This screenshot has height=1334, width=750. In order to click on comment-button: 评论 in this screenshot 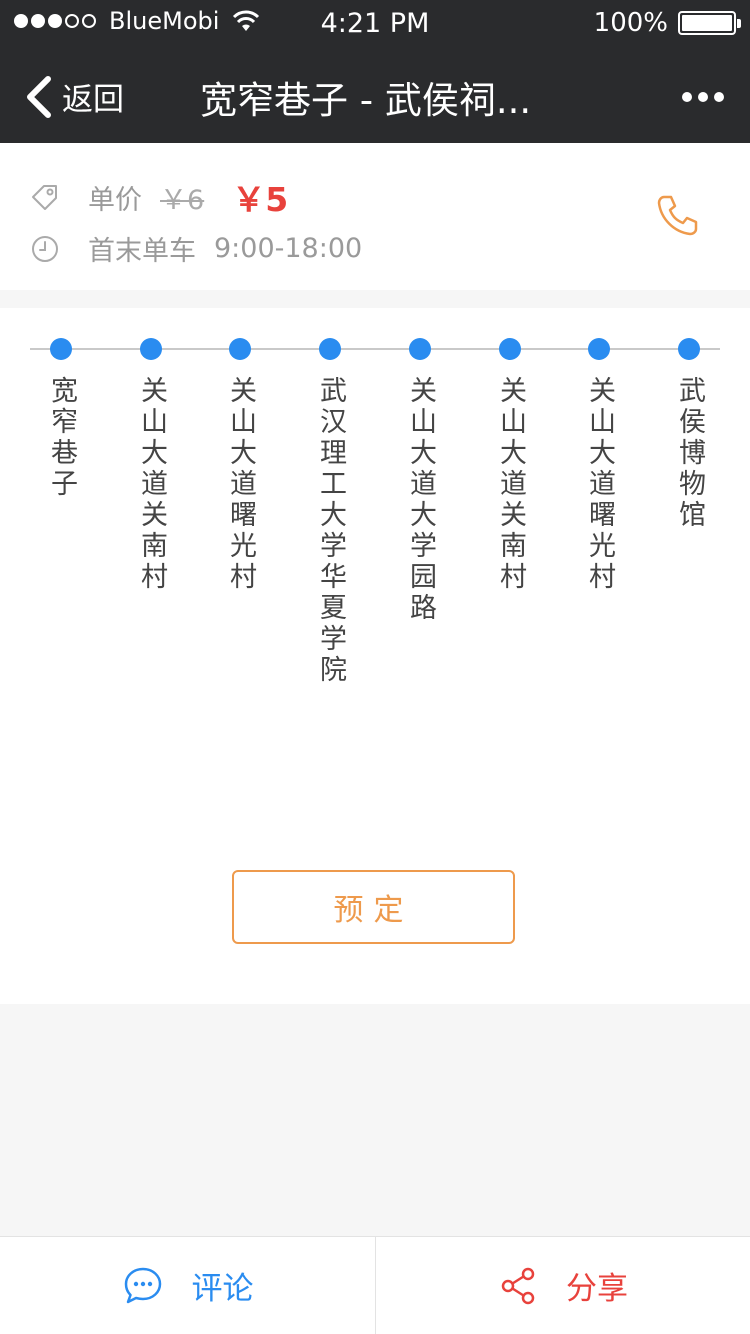, I will do `click(187, 1285)`.